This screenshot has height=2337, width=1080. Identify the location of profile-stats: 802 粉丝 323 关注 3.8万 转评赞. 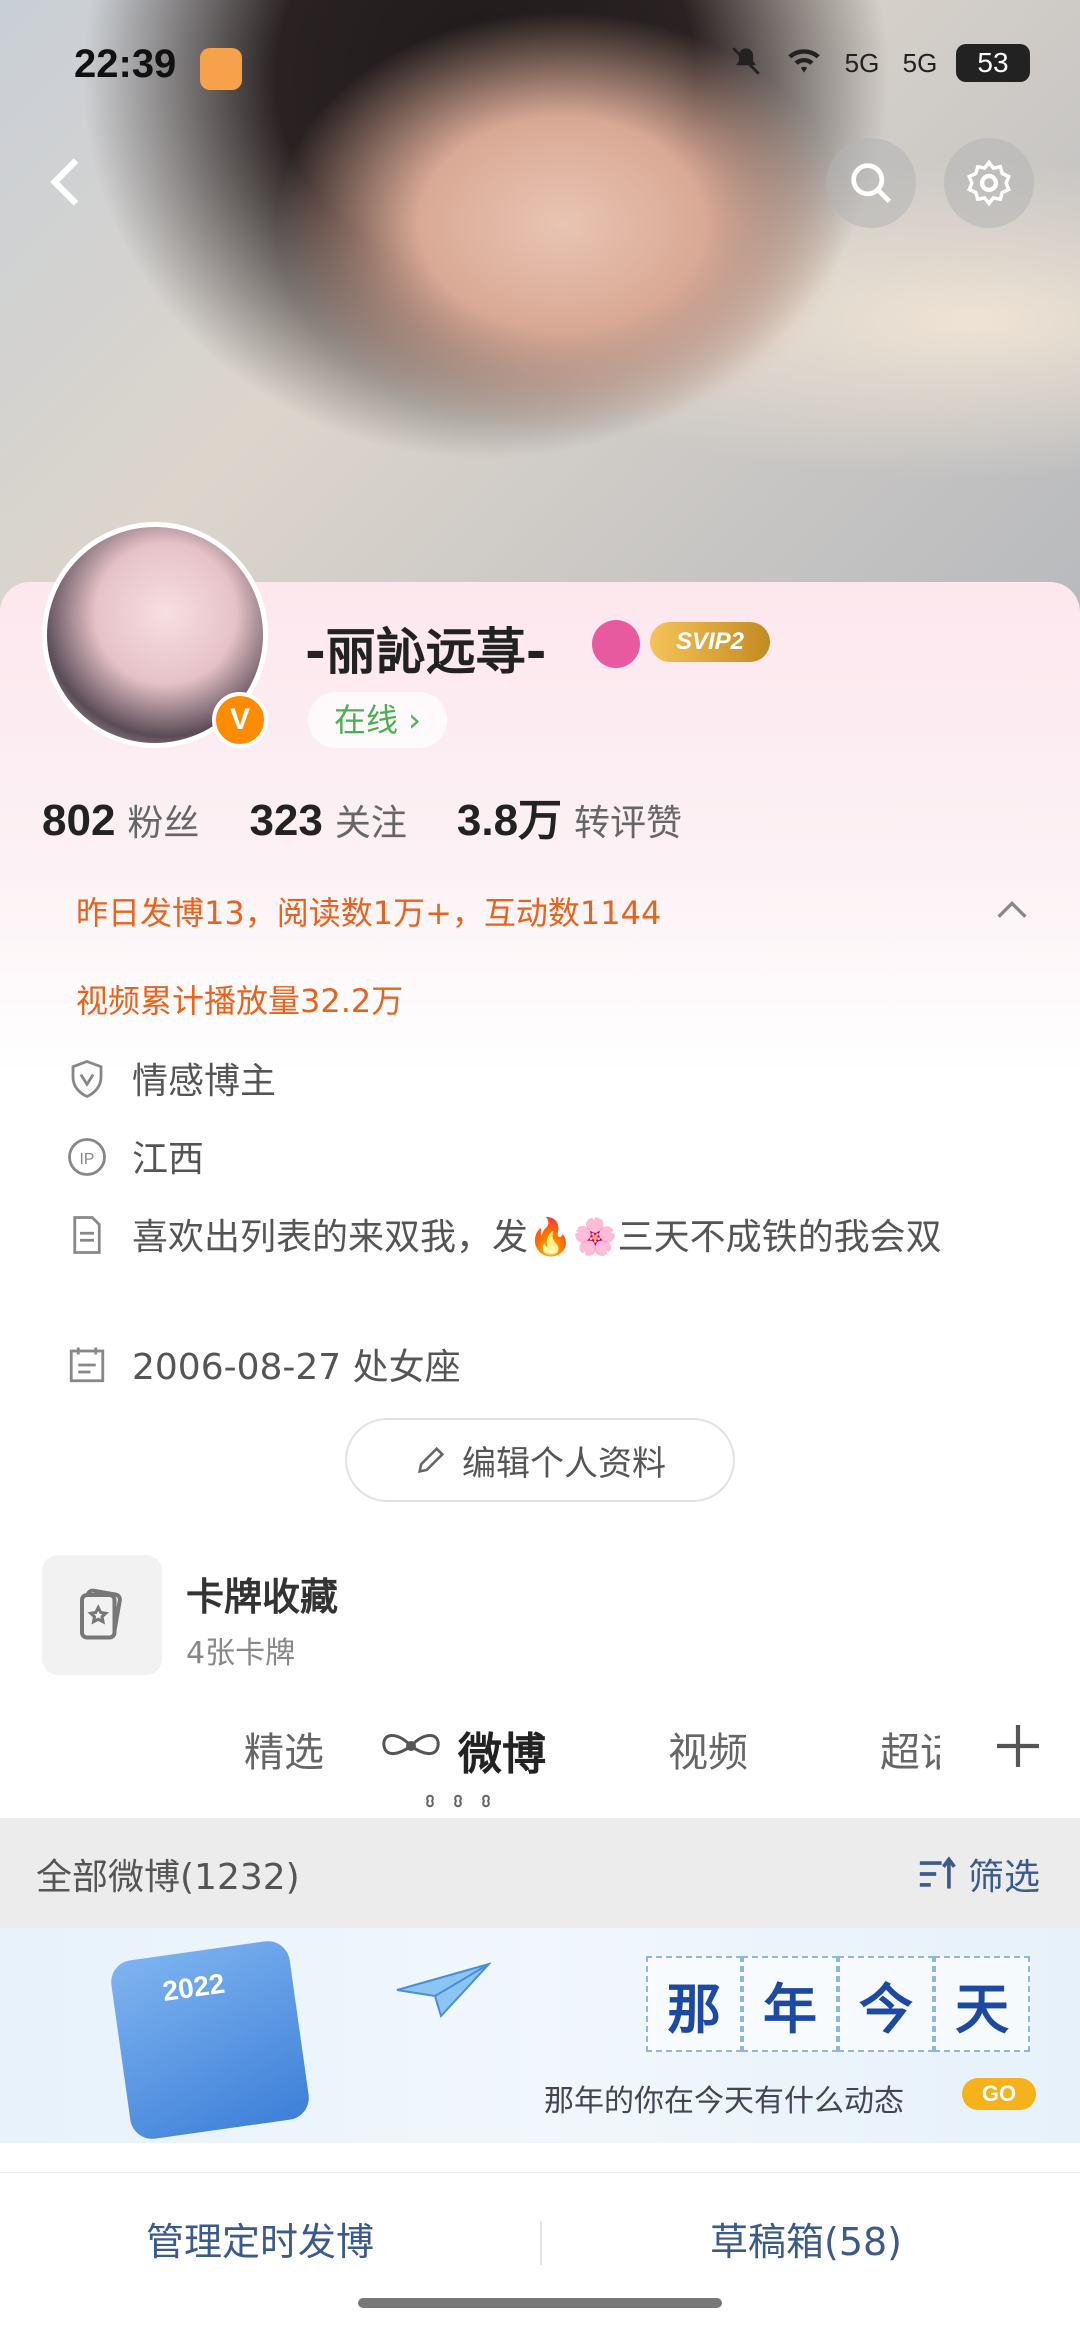
(362, 816).